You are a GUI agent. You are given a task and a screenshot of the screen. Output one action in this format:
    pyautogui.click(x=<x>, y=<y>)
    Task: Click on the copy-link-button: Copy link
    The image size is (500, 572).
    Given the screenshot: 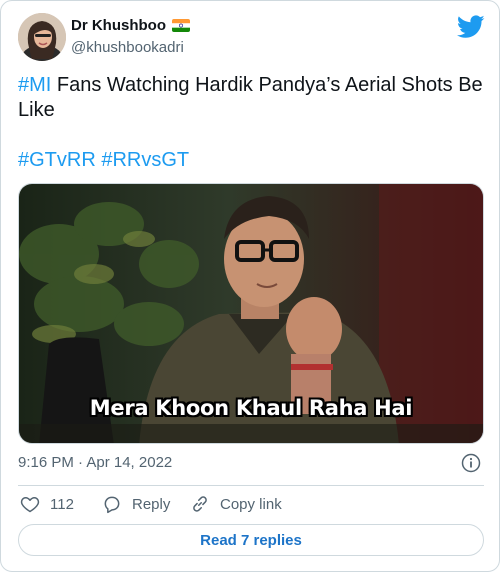 What is the action you would take?
    pyautogui.click(x=236, y=504)
    